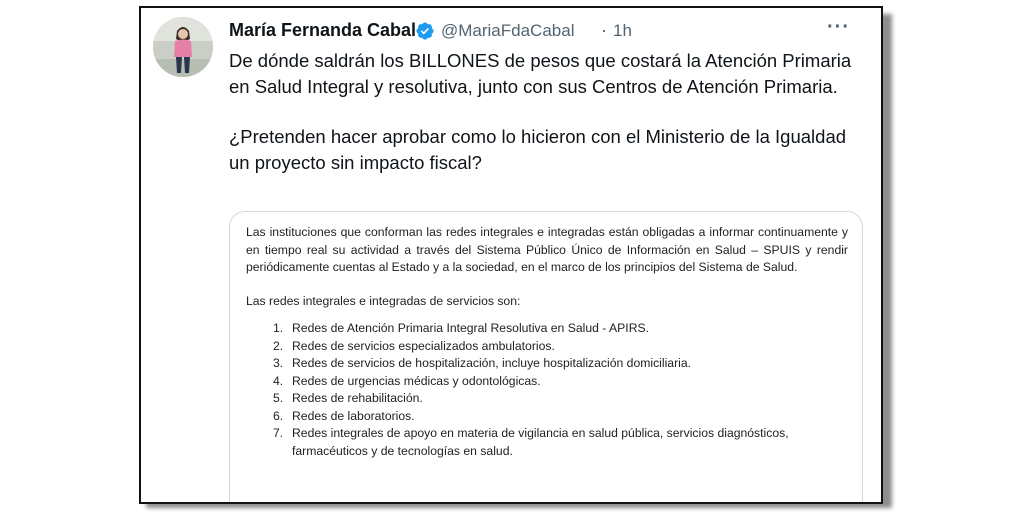 The width and height of the screenshot is (1024, 512). Describe the element at coordinates (425, 31) in the screenshot. I see `verified-badge-icon` at that location.